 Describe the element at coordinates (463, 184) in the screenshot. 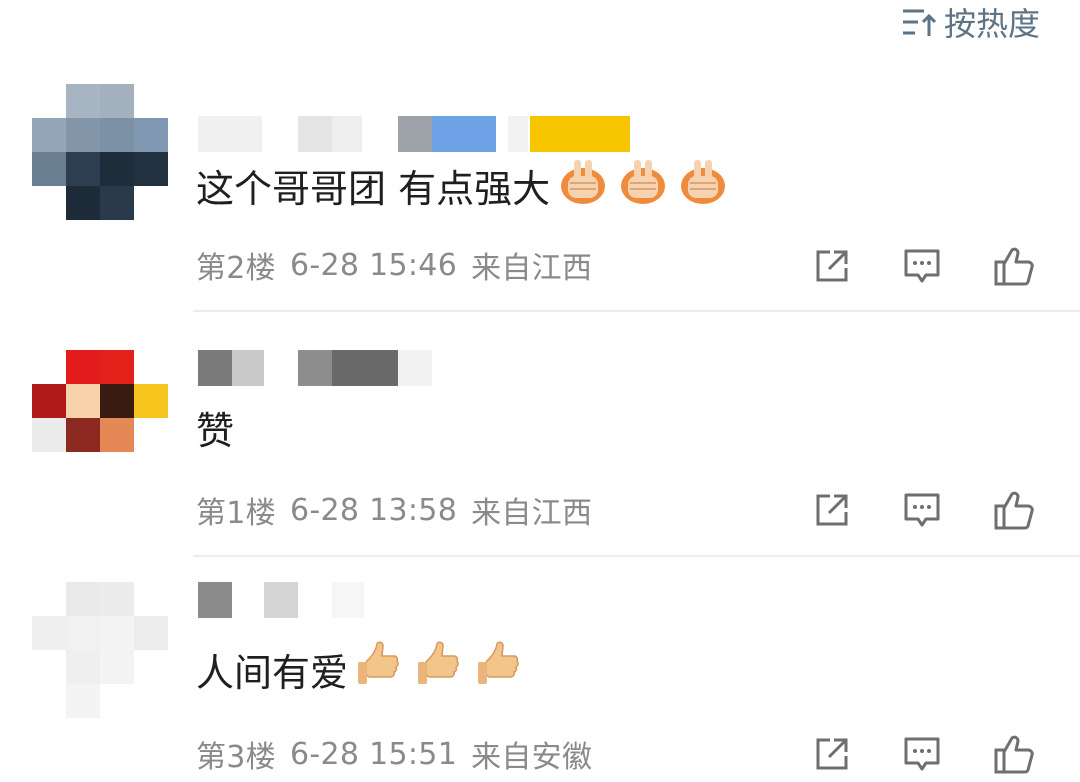

I see `comment-text: 这个哥哥团 有点强大` at that location.